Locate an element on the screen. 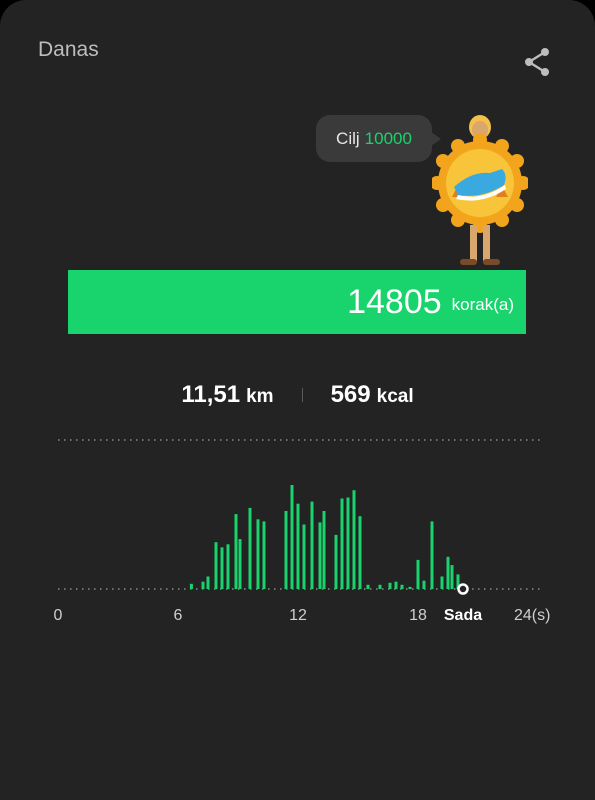  stats-divider is located at coordinates (302, 395).